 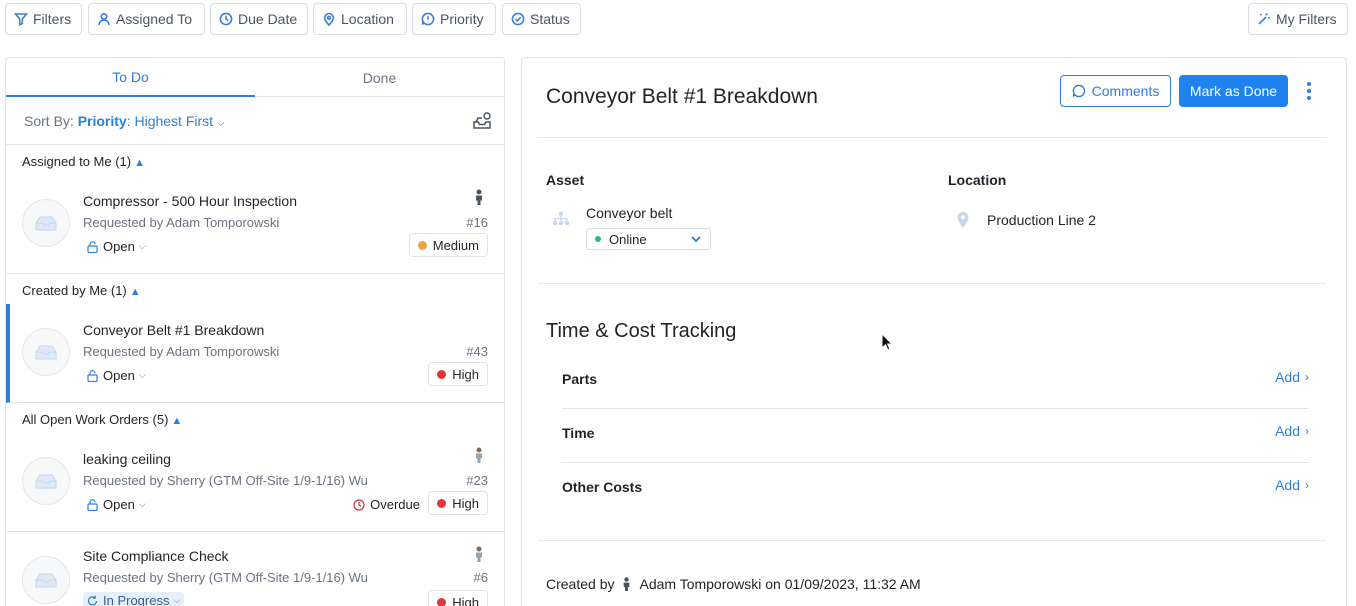 What do you see at coordinates (255, 161) in the screenshot?
I see `group-assigned-to-me: Assigned to Me (1) ▲` at bounding box center [255, 161].